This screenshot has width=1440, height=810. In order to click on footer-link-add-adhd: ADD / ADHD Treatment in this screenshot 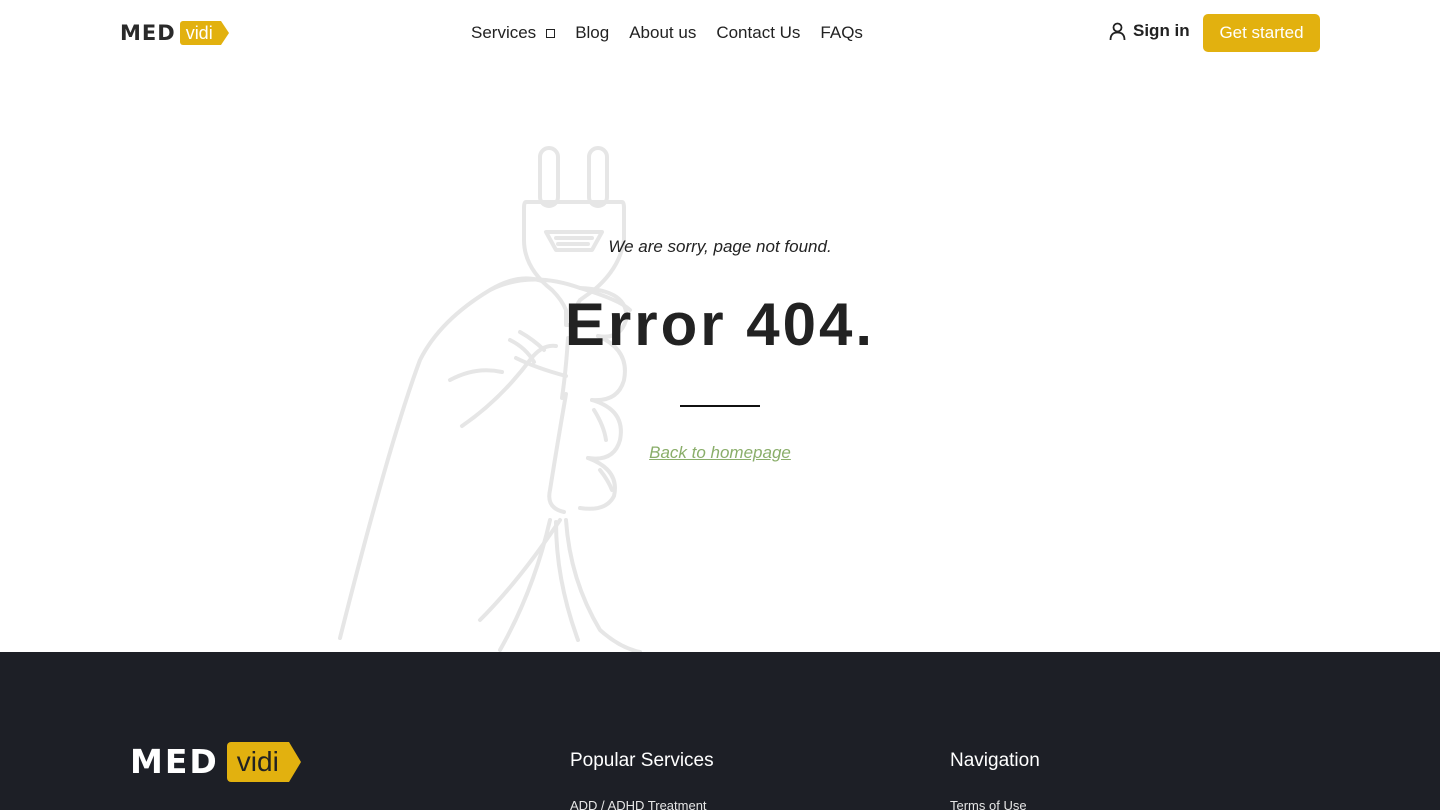, I will do `click(642, 804)`.